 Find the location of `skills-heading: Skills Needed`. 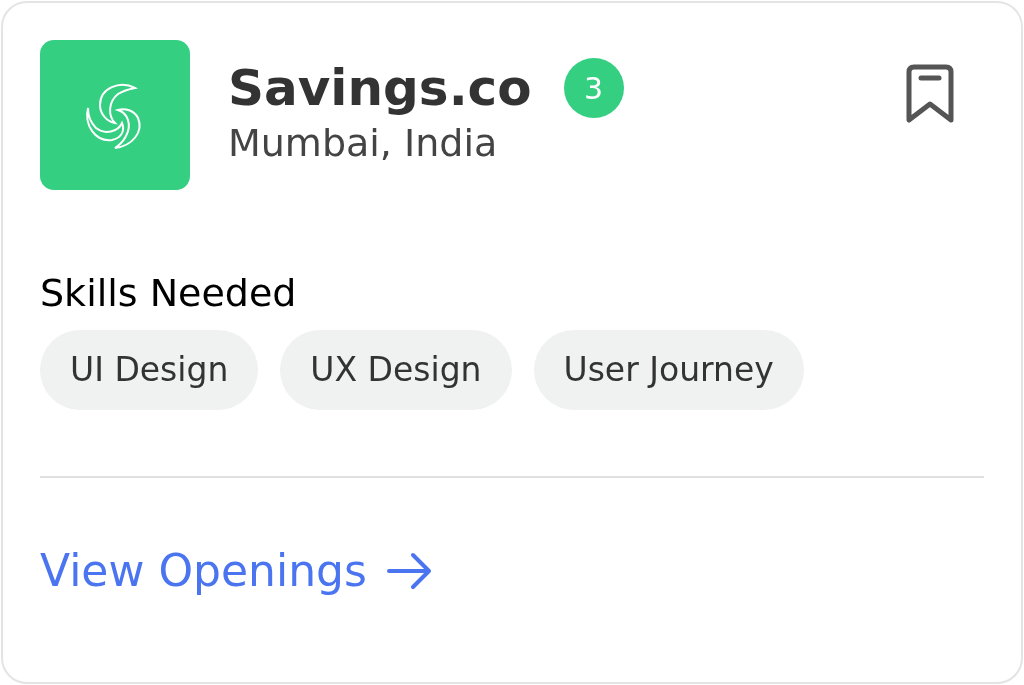

skills-heading: Skills Needed is located at coordinates (169, 293).